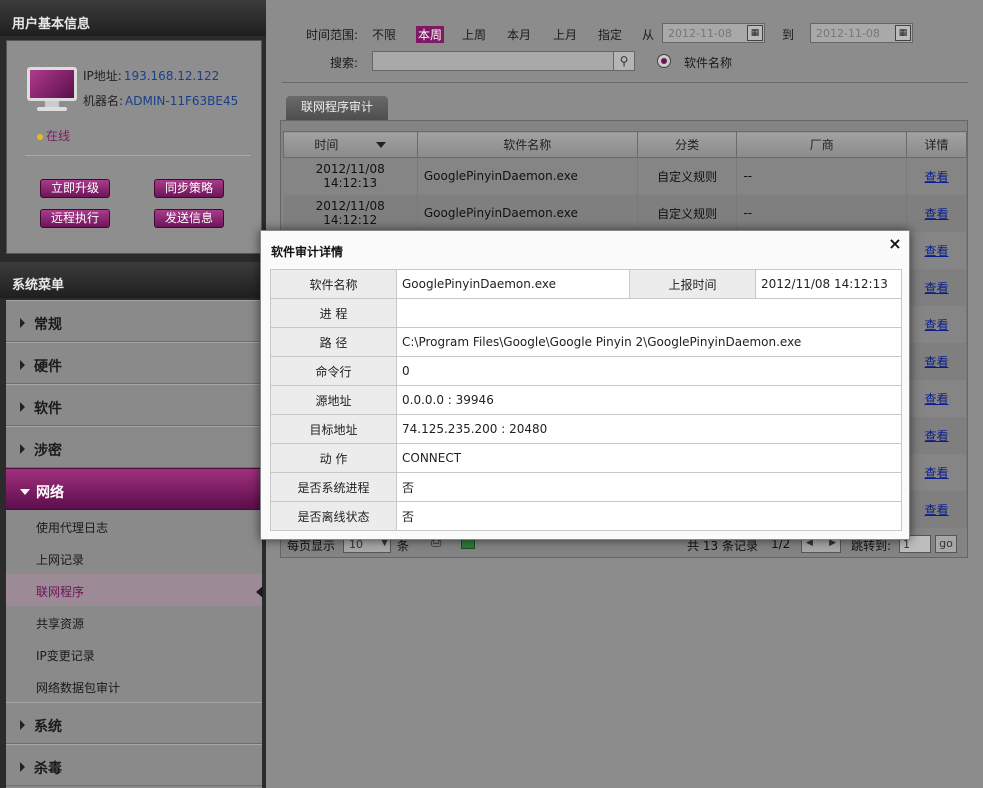 The width and height of the screenshot is (983, 788). Describe the element at coordinates (134, 526) in the screenshot. I see `sub-item-proxy-log: 使用代理日志` at that location.